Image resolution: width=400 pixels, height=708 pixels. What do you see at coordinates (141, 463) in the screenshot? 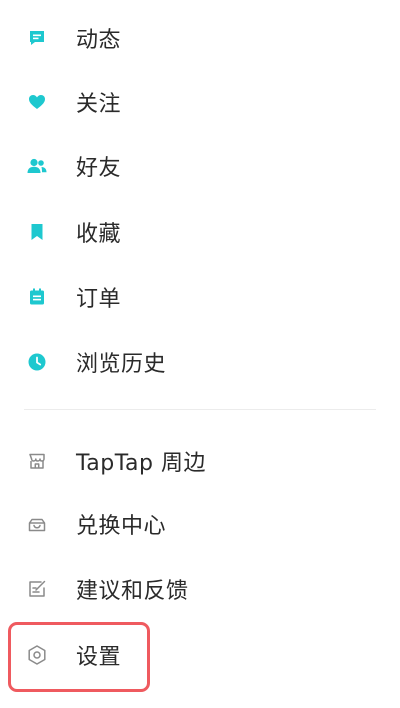
I see `menu-item-label: TapTap 周边` at bounding box center [141, 463].